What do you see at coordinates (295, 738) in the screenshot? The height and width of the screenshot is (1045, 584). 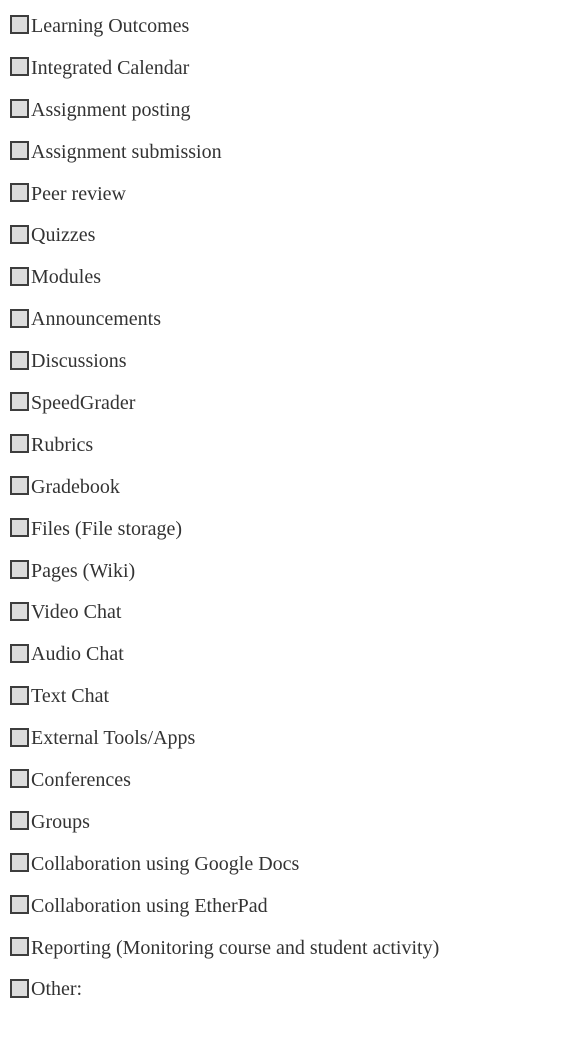 I see `checklist-item-external-tools: External Tools/Apps` at bounding box center [295, 738].